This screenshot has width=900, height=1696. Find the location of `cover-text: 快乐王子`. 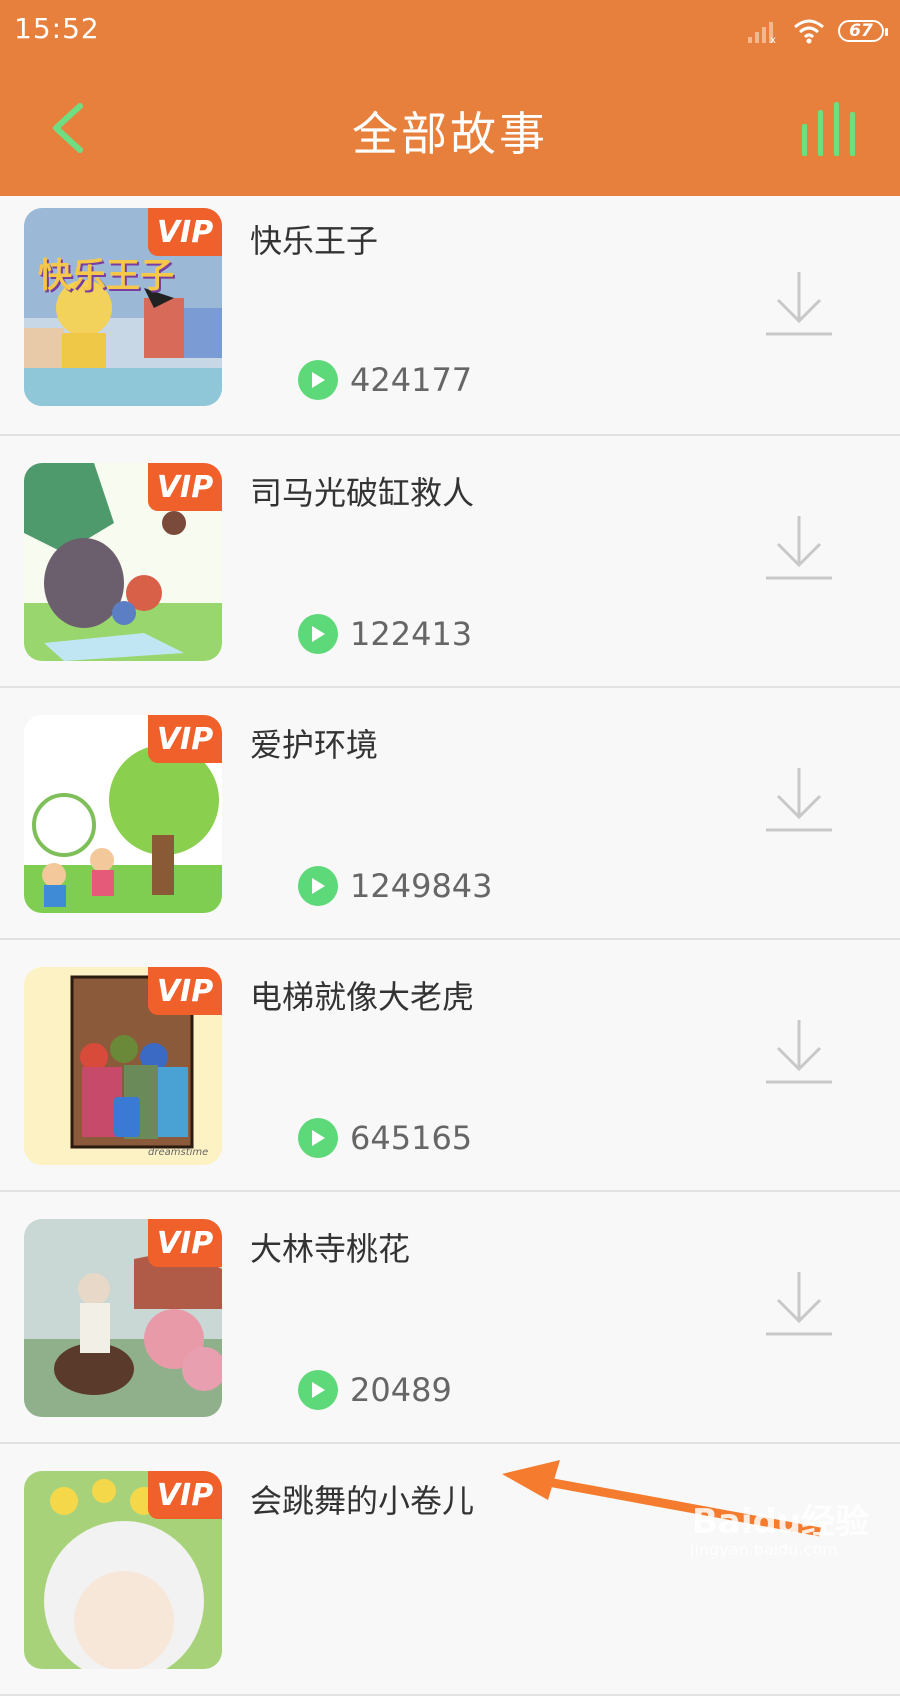

cover-text: 快乐王子 is located at coordinates (106, 276).